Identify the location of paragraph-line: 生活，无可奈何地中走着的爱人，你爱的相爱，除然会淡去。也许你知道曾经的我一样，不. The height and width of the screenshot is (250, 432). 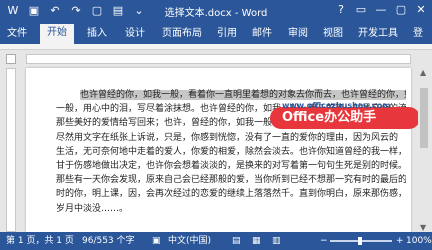
(231, 152).